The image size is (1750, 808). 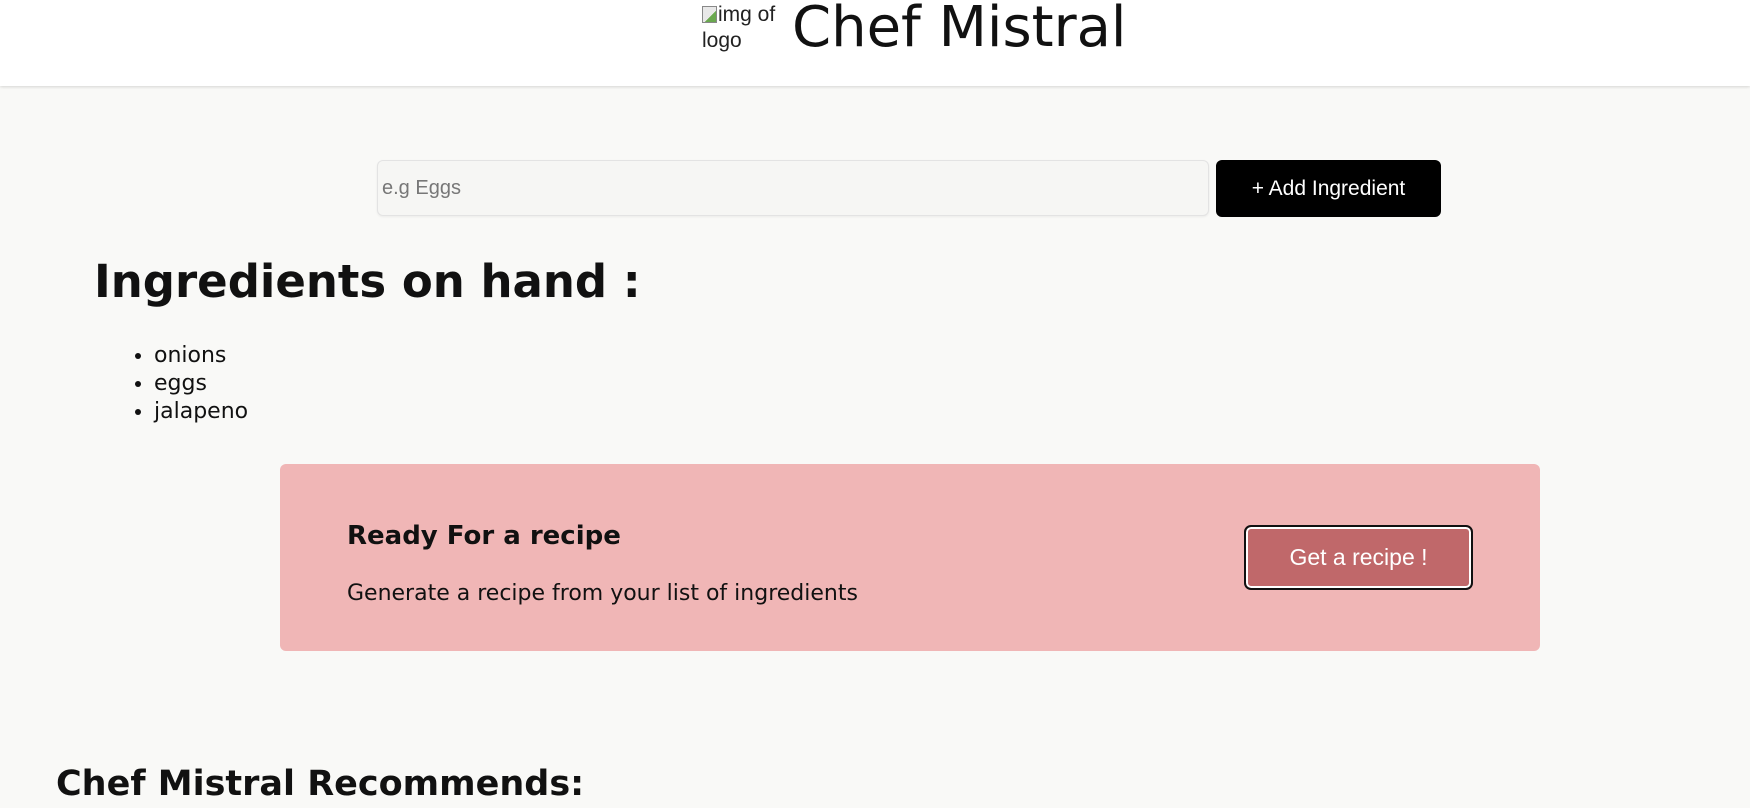 What do you see at coordinates (320, 784) in the screenshot?
I see `recommends-heading: Chef Mistral Recommends:` at bounding box center [320, 784].